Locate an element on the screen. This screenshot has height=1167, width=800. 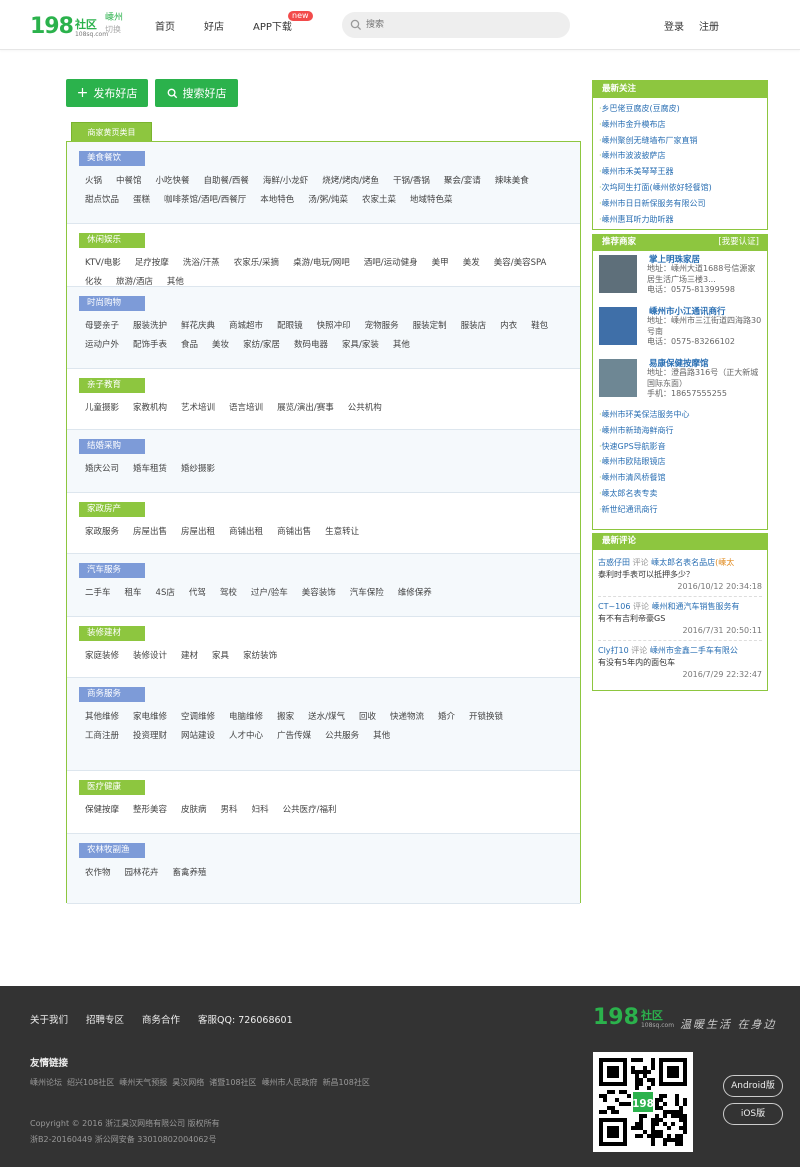
register-link: 注册 is located at coordinates (709, 25).